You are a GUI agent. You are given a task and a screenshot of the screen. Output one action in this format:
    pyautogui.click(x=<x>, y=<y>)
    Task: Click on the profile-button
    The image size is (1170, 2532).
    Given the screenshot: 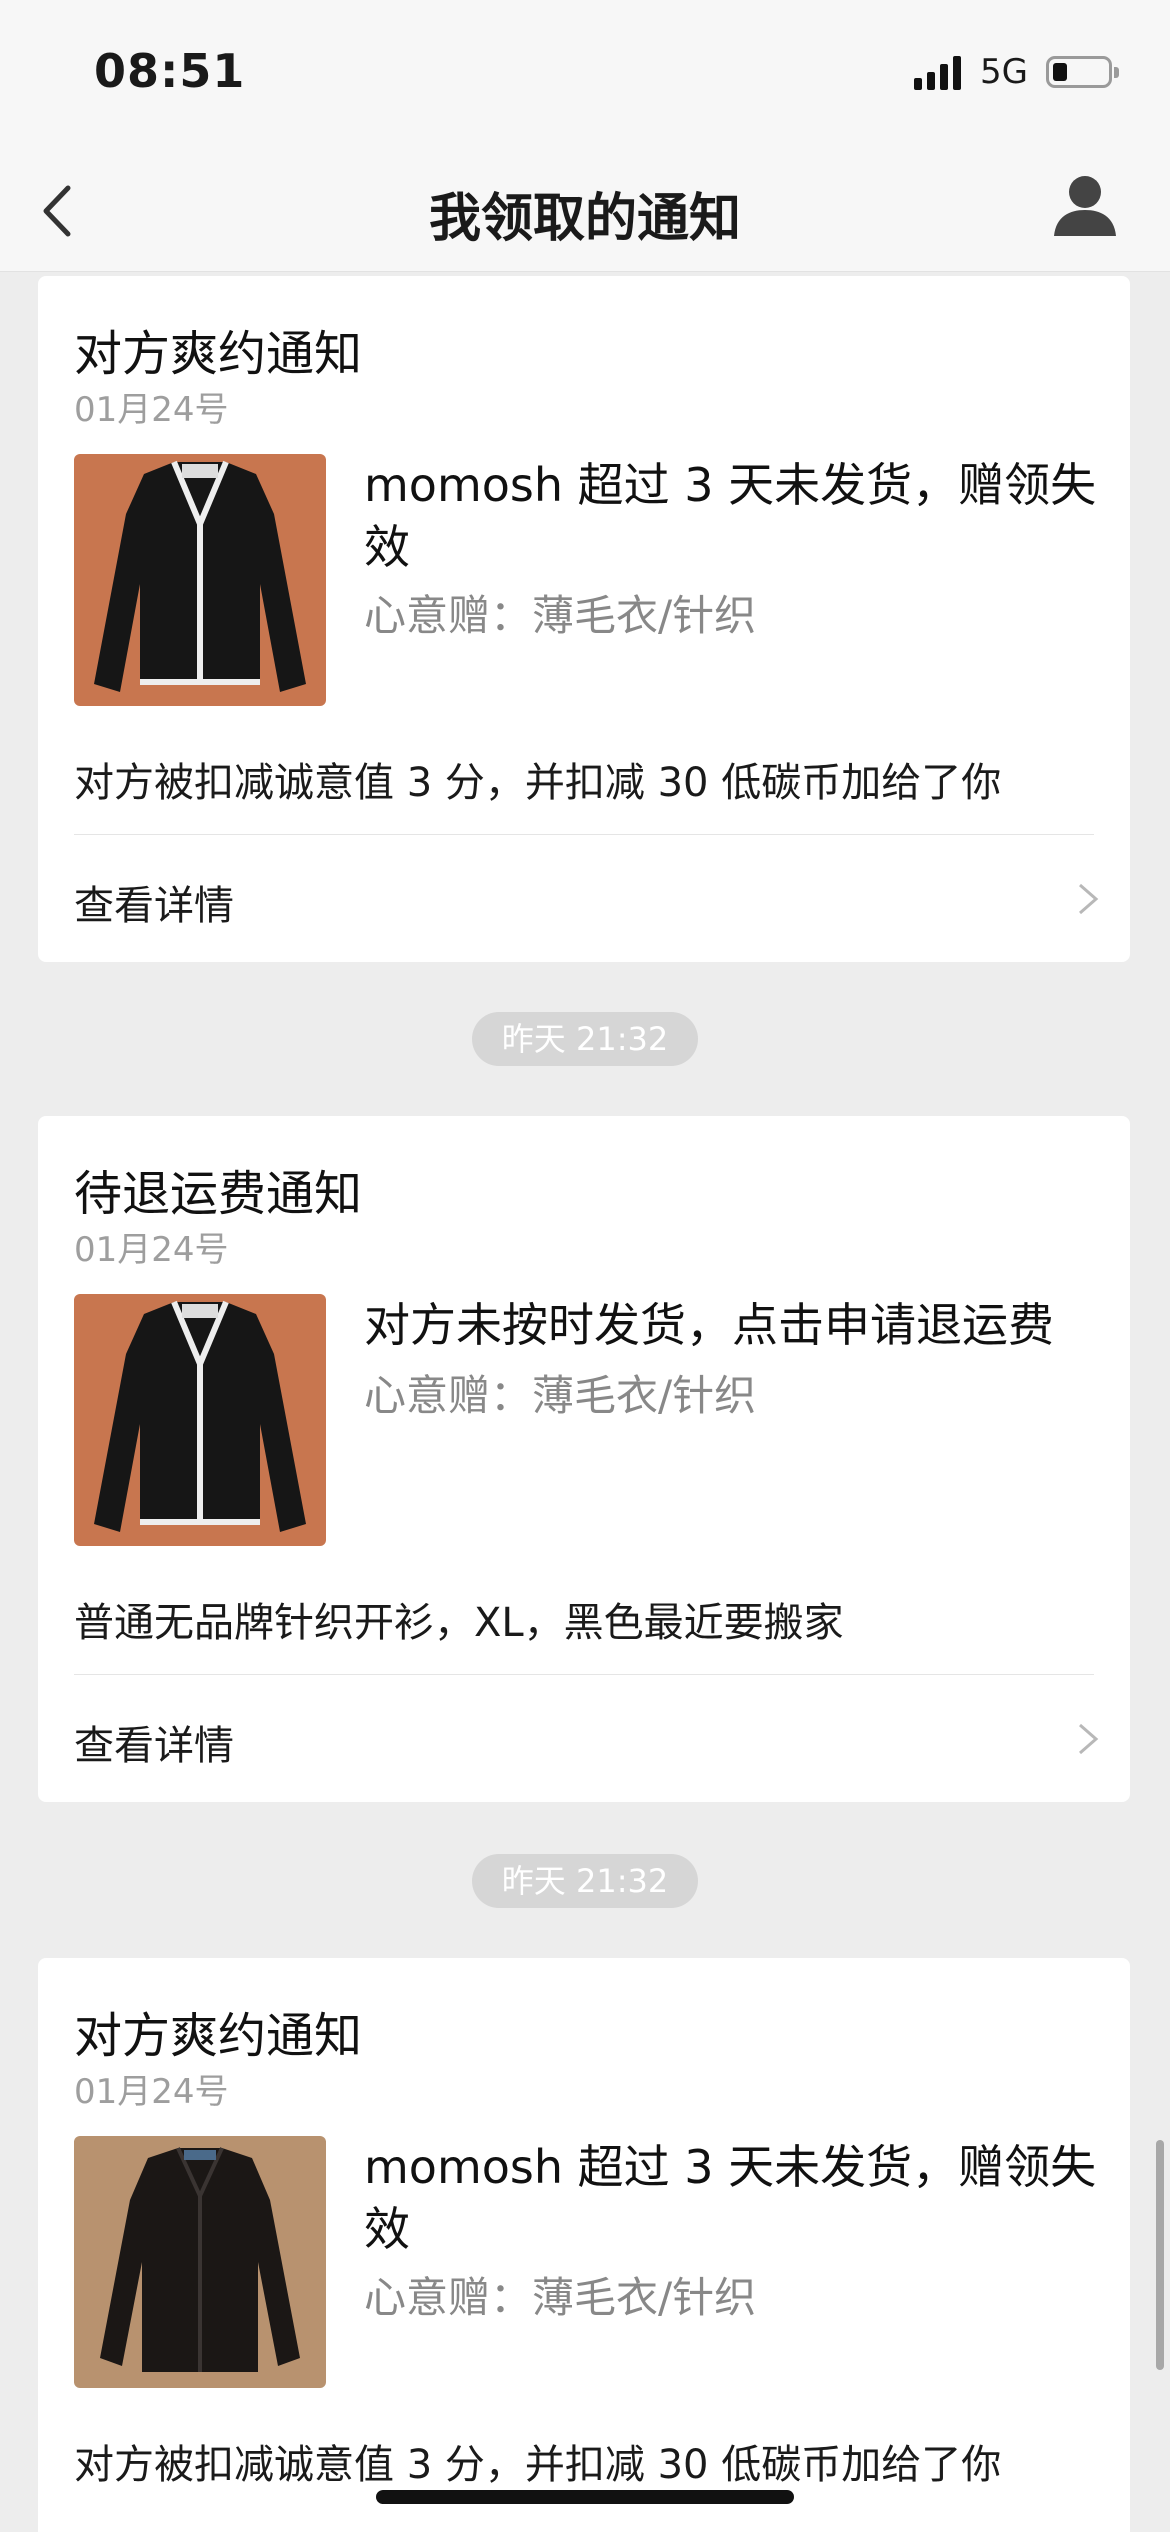 What is the action you would take?
    pyautogui.click(x=1085, y=205)
    